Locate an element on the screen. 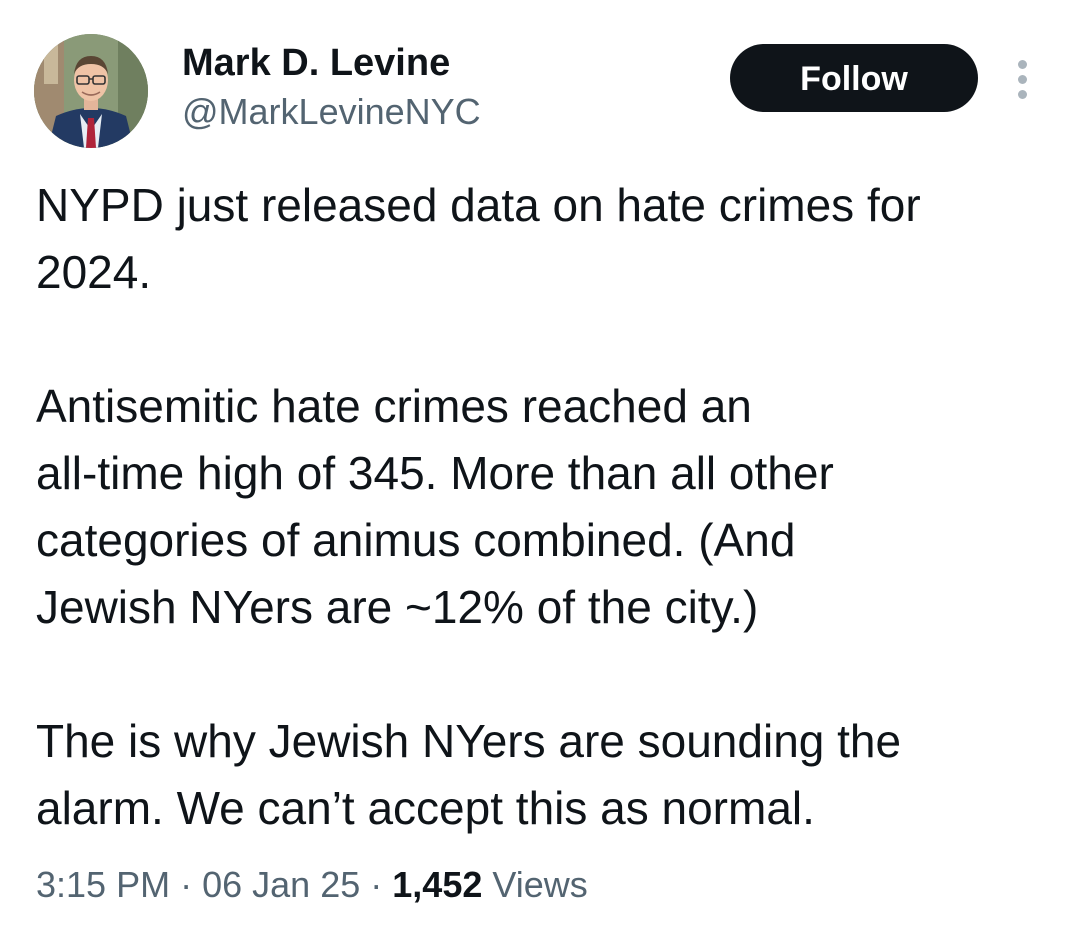 Image resolution: width=1080 pixels, height=941 pixels. views-label: Views is located at coordinates (539, 884).